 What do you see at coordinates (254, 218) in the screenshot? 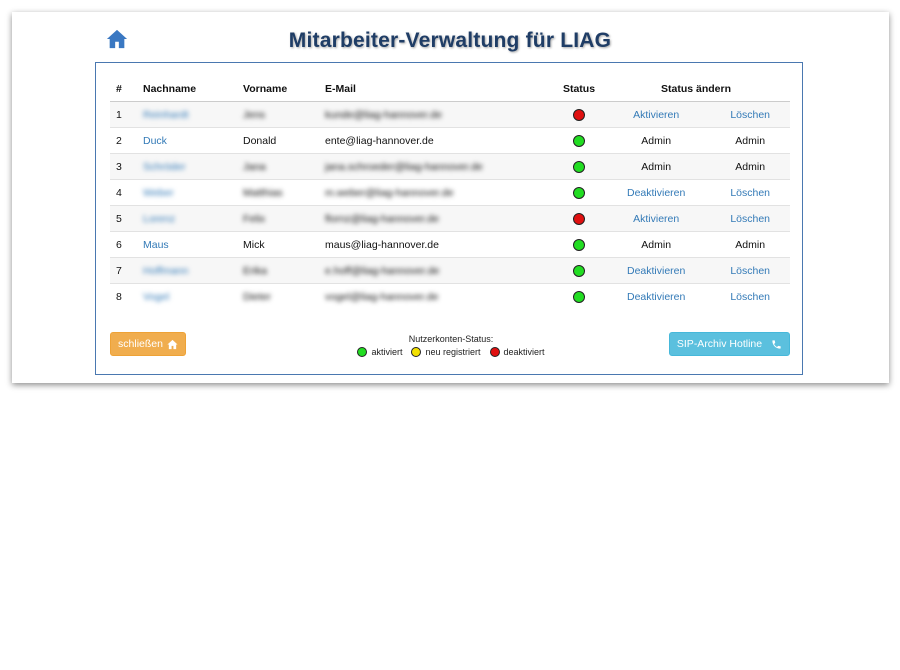
I see `firstname-cell: Felix` at bounding box center [254, 218].